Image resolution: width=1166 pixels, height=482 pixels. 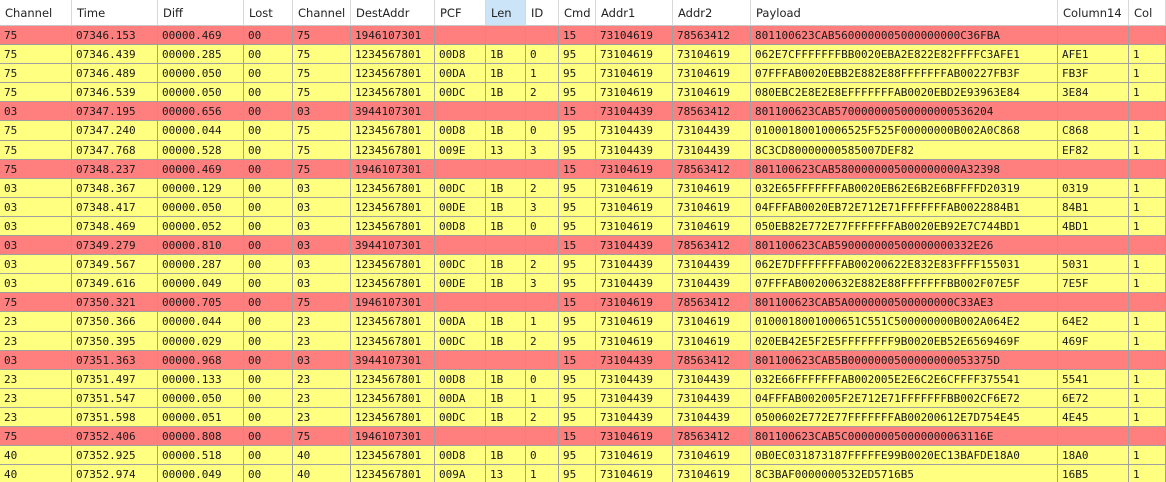 I want to click on cell-channel-2: 40, so click(x=322, y=473).